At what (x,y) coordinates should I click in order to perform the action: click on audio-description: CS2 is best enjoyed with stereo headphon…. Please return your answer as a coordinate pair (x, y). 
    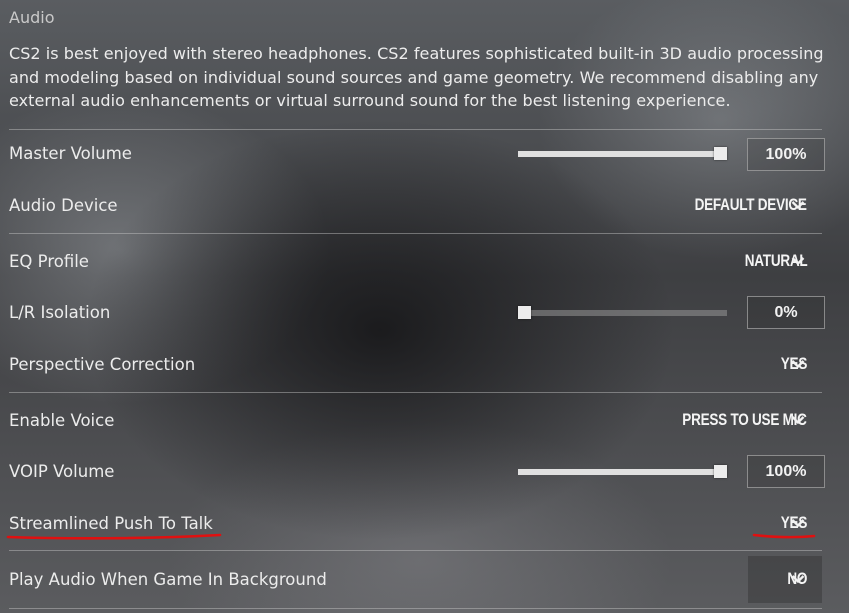
    Looking at the image, I should click on (416, 77).